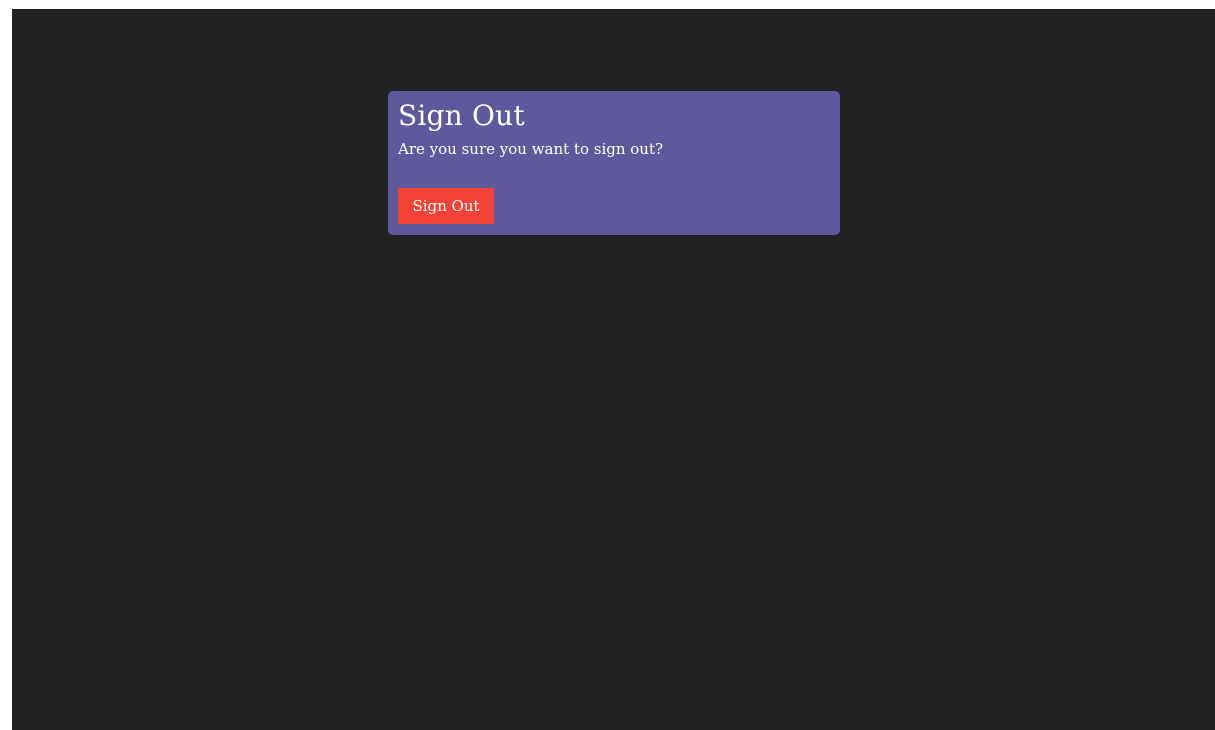  I want to click on dialog-message: Are you sure you want to sign out?, so click(531, 149).